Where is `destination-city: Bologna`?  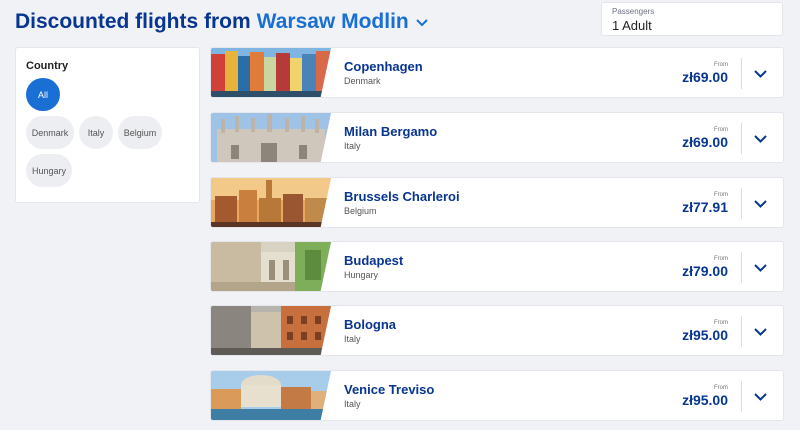 destination-city: Bologna is located at coordinates (370, 324).